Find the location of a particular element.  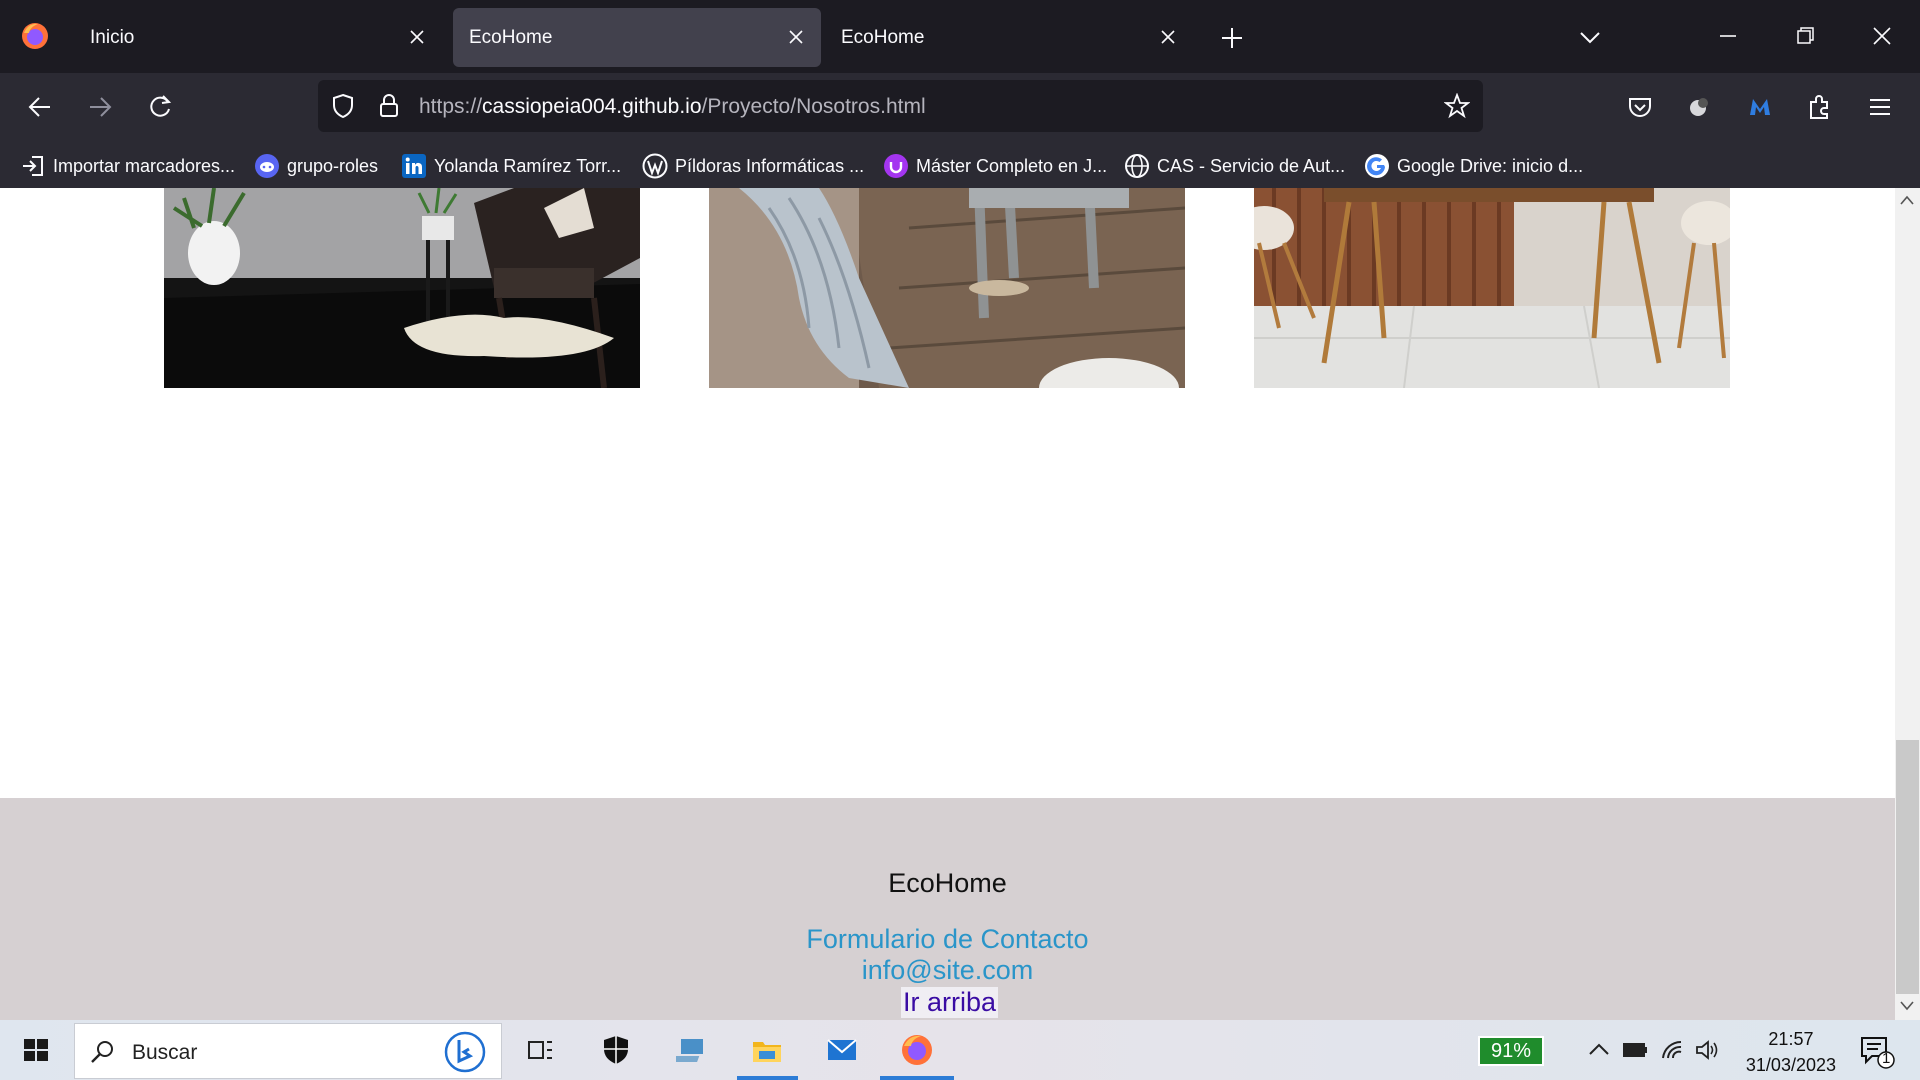

firefox-icon is located at coordinates (35, 36).